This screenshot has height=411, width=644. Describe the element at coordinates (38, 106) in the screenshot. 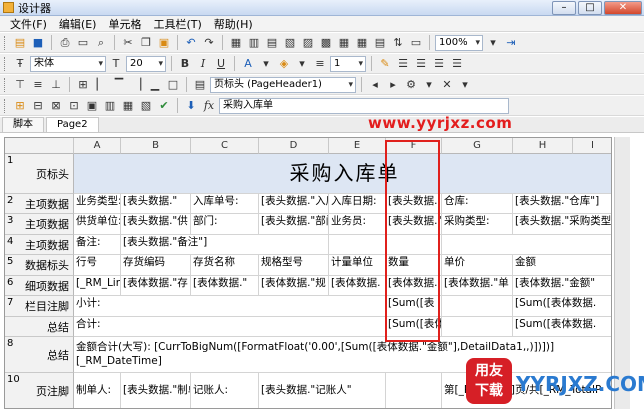

I see `expr-icon: ⊟` at that location.